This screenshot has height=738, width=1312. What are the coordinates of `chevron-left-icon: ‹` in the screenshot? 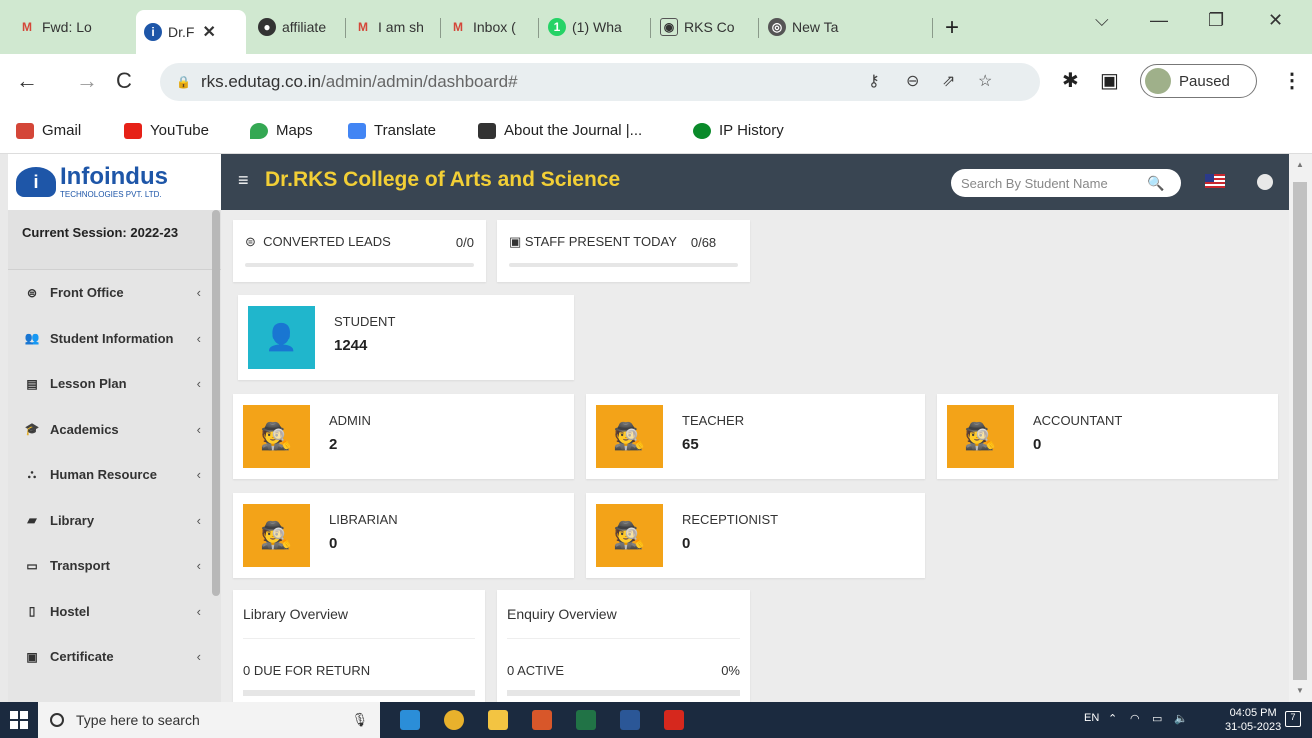 It's located at (198, 657).